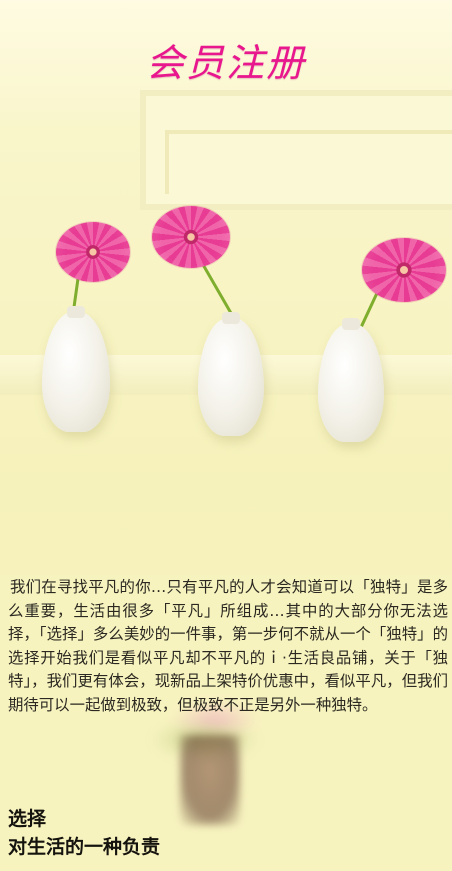 The image size is (452, 871). Describe the element at coordinates (27, 819) in the screenshot. I see `slogan-line-1: 选择` at that location.